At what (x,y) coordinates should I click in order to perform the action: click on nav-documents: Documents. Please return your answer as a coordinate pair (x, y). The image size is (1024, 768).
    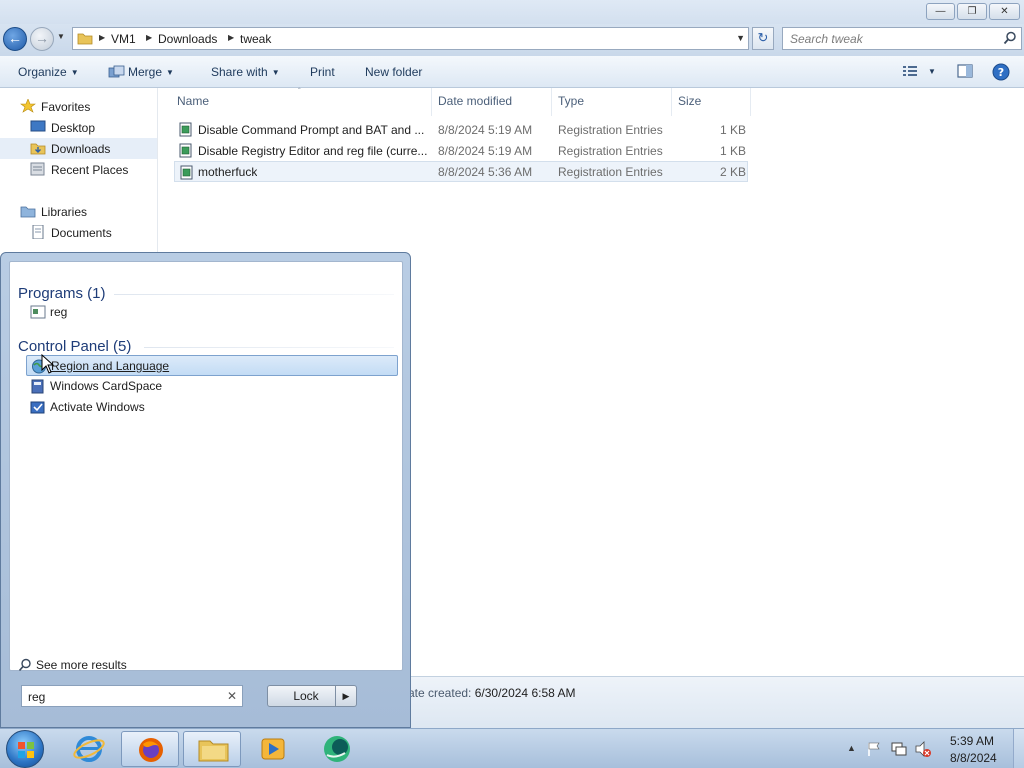
    Looking at the image, I should click on (78, 232).